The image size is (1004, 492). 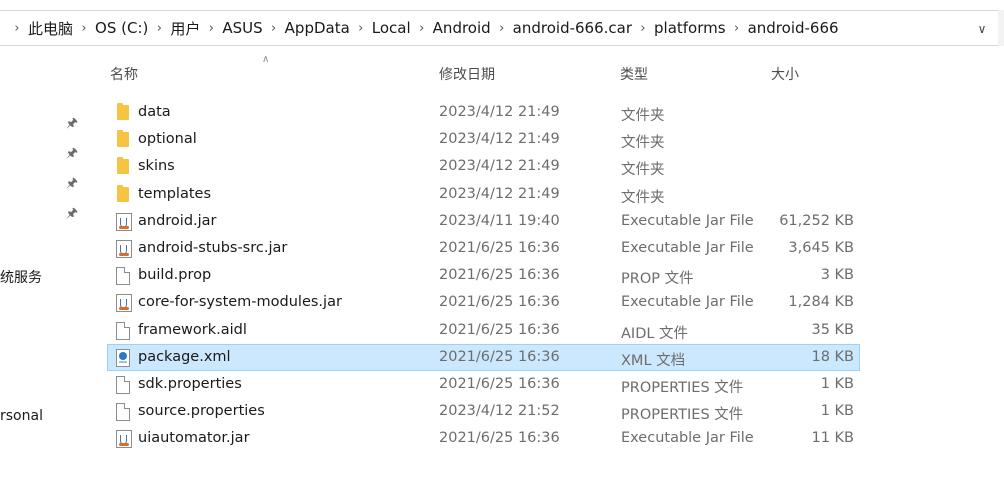 What do you see at coordinates (821, 302) in the screenshot?
I see `file-size: 1,284 KB` at bounding box center [821, 302].